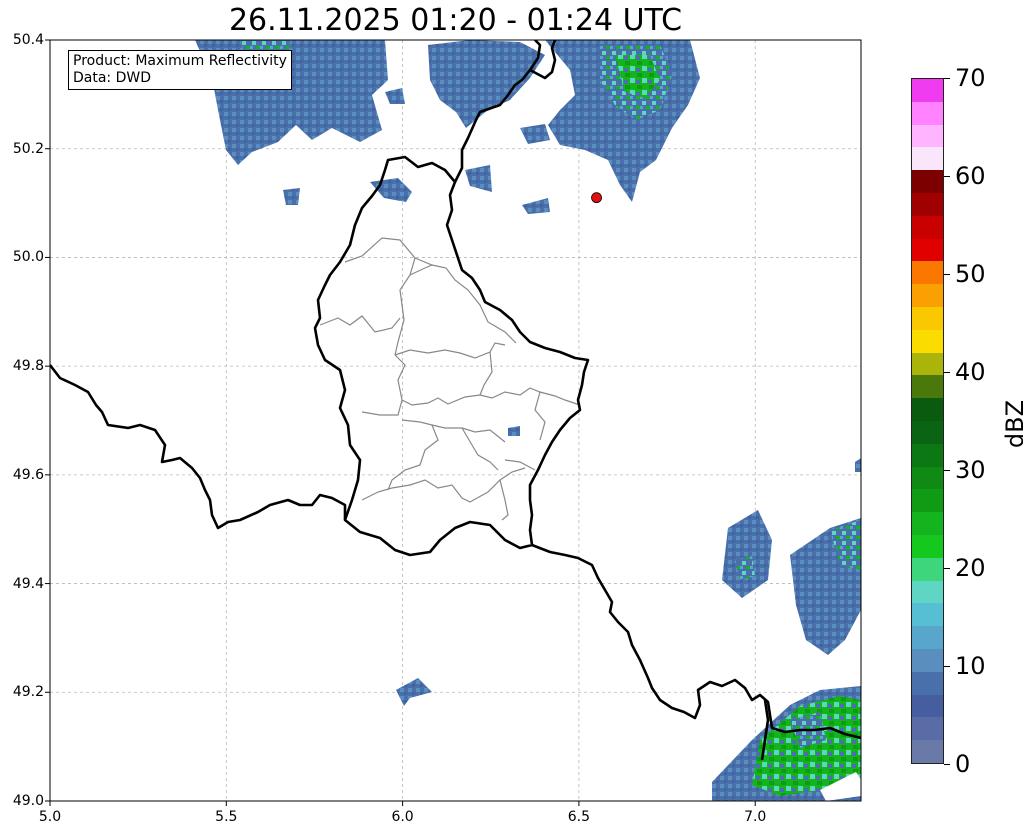  I want to click on colorbar-tick-label: 50, so click(970, 274).